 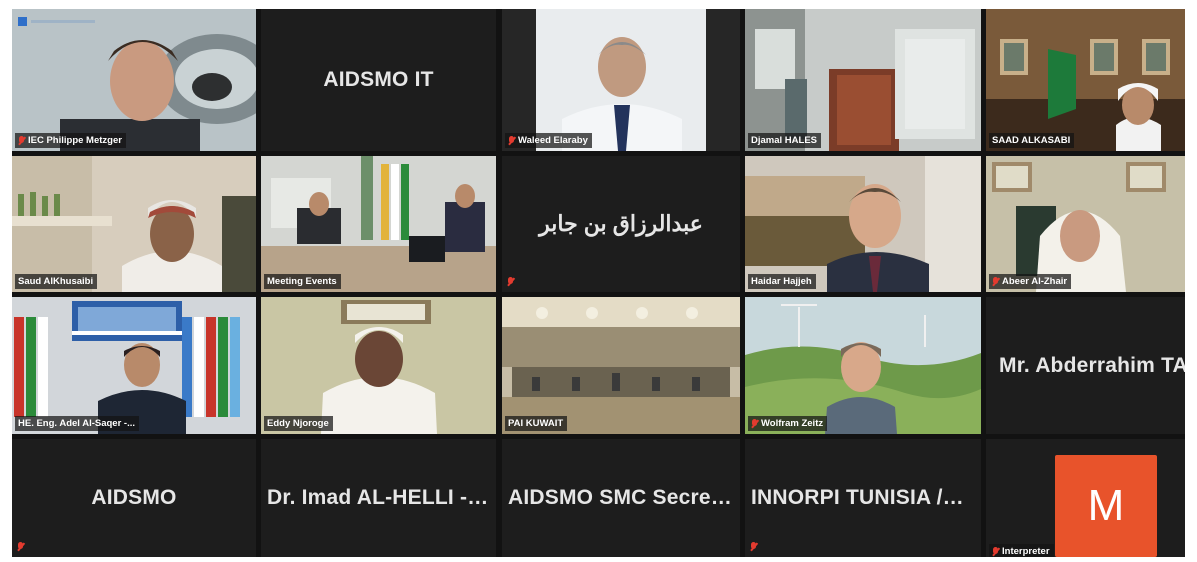 I want to click on participant-name-label: Haidar Hajjeh, so click(x=782, y=281).